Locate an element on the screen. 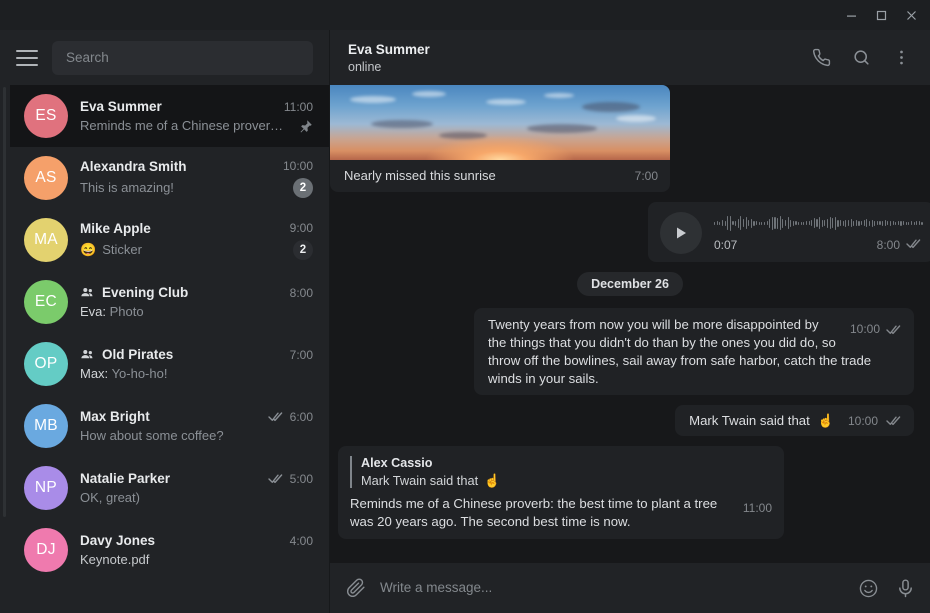 Image resolution: width=930 pixels, height=613 pixels. chat-list-item: DJ Davy Jones 4:00 Keynote.pdf is located at coordinates (169, 550).